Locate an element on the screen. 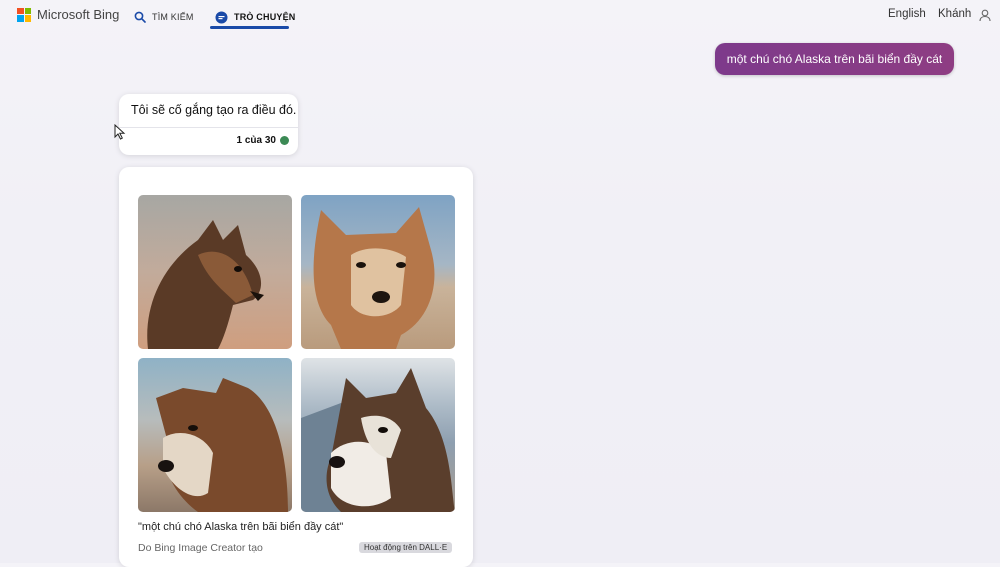 The image size is (1000, 567). dalle-badge: Hoạt động trên DALL·E is located at coordinates (406, 547).